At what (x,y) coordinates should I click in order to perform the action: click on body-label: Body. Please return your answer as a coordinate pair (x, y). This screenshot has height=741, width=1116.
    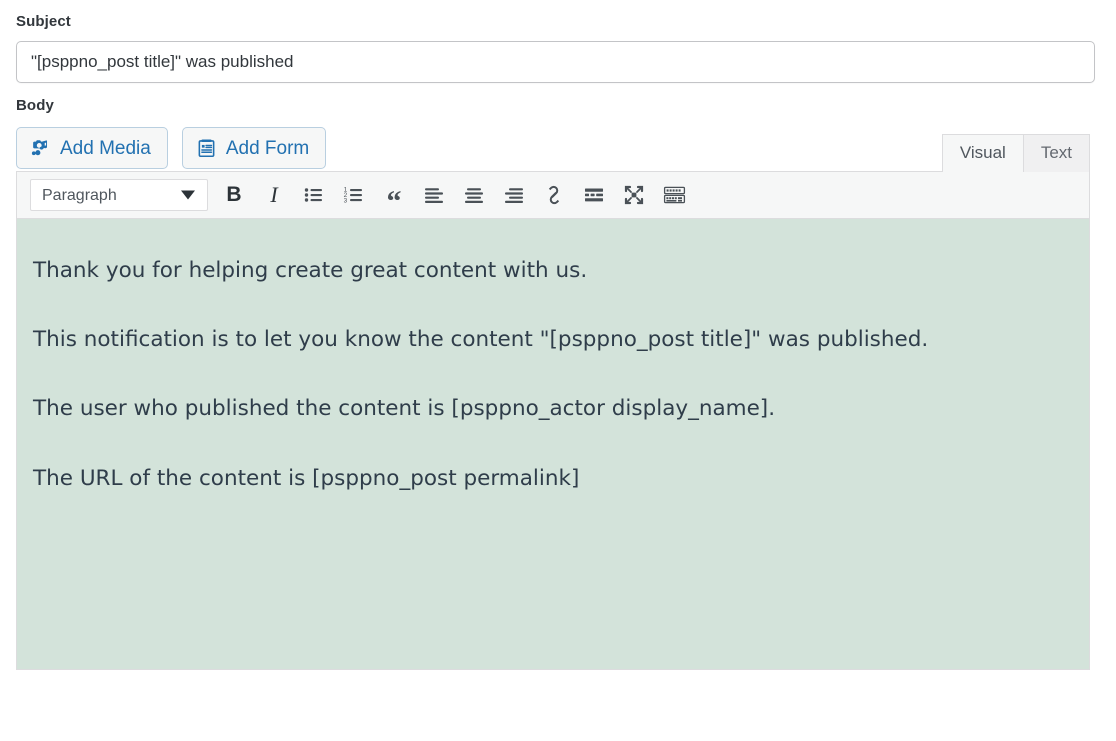
    Looking at the image, I should click on (35, 105).